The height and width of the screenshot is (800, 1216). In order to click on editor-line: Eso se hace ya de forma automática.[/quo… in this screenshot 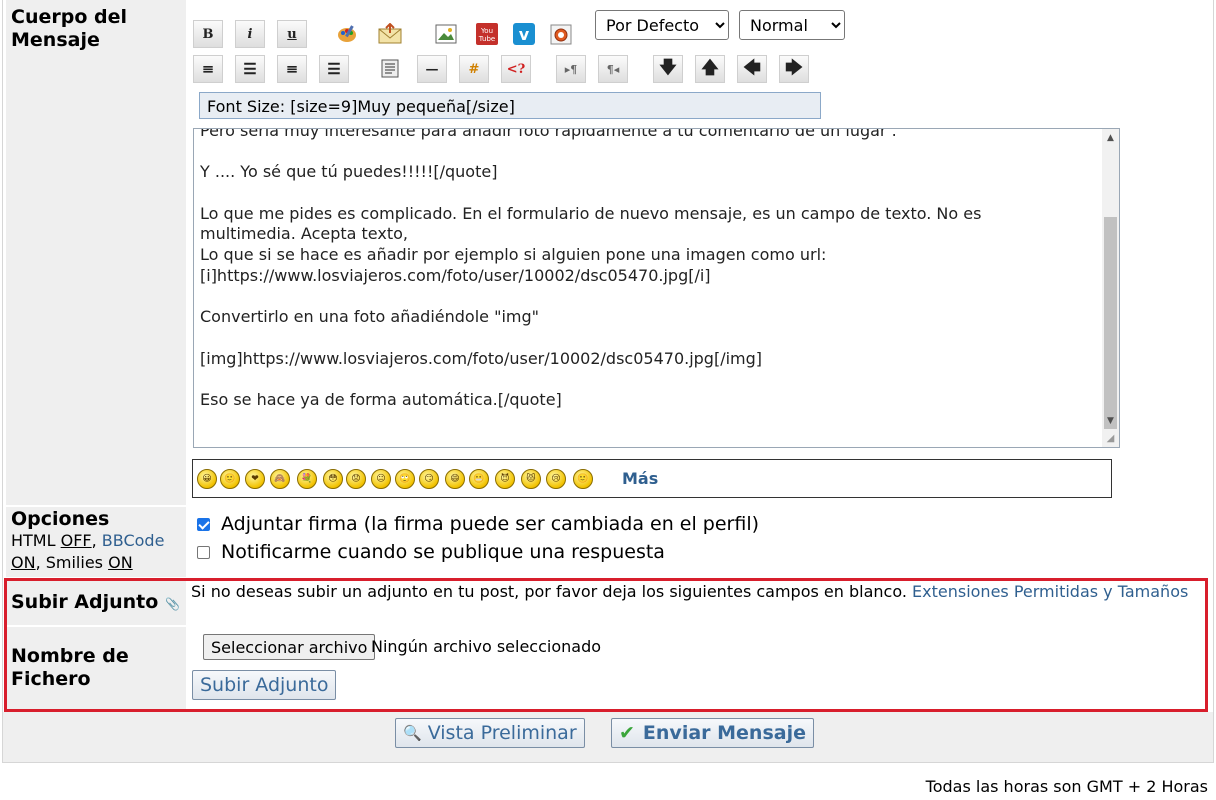, I will do `click(381, 399)`.